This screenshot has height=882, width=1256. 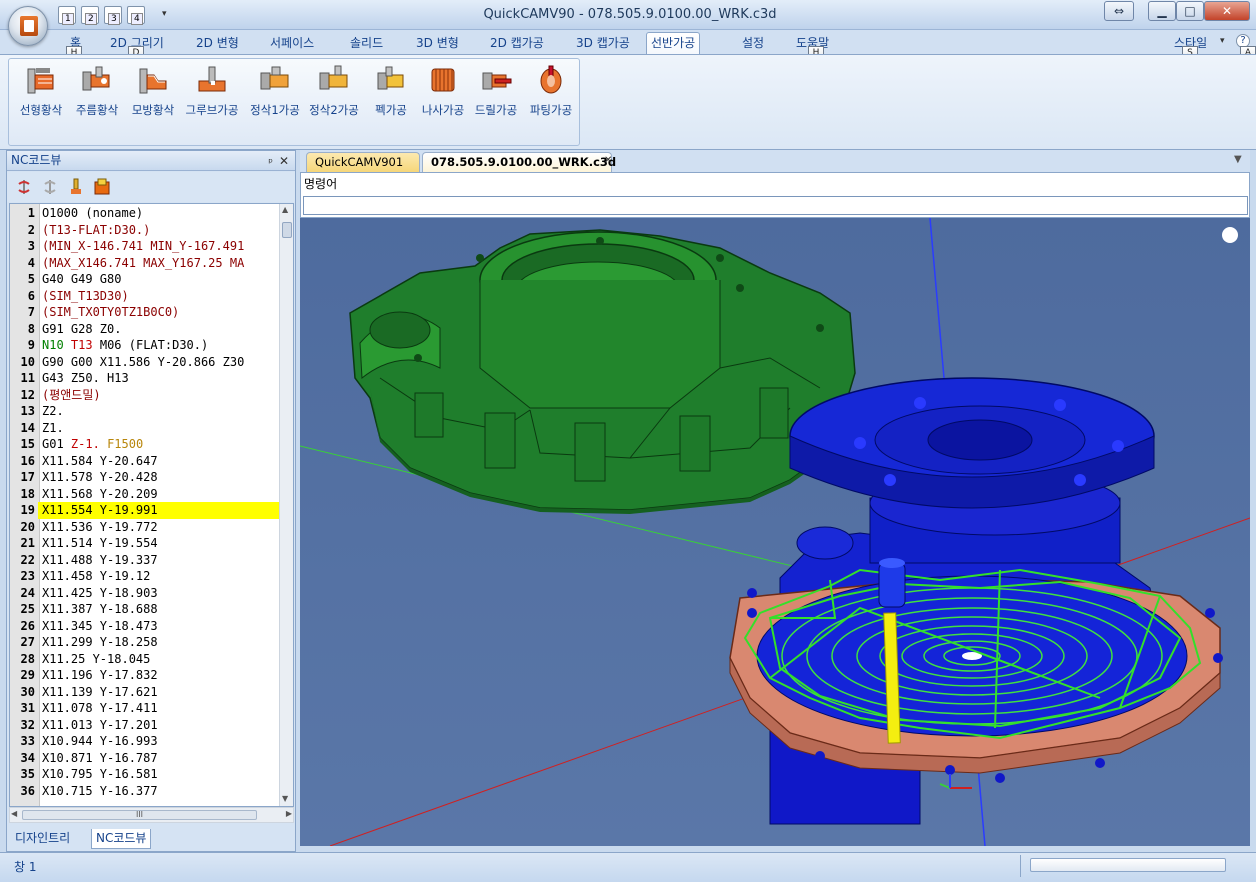 I want to click on tab-document-quickcam: QuickCAMV901, so click(x=363, y=162).